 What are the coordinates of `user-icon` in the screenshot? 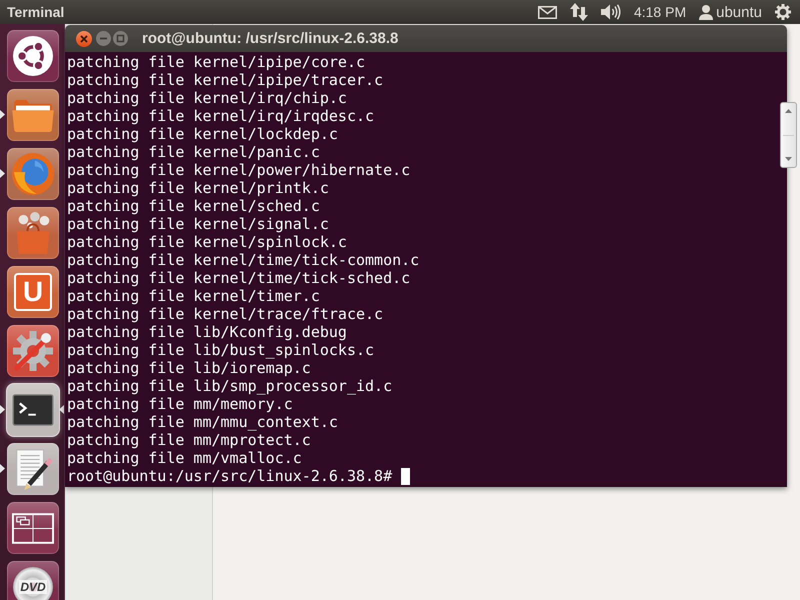 It's located at (706, 12).